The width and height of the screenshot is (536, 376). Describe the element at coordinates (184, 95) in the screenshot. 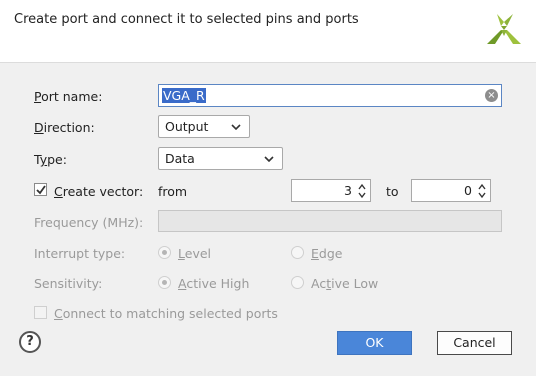

I see `port-name-value: VGA_R` at that location.